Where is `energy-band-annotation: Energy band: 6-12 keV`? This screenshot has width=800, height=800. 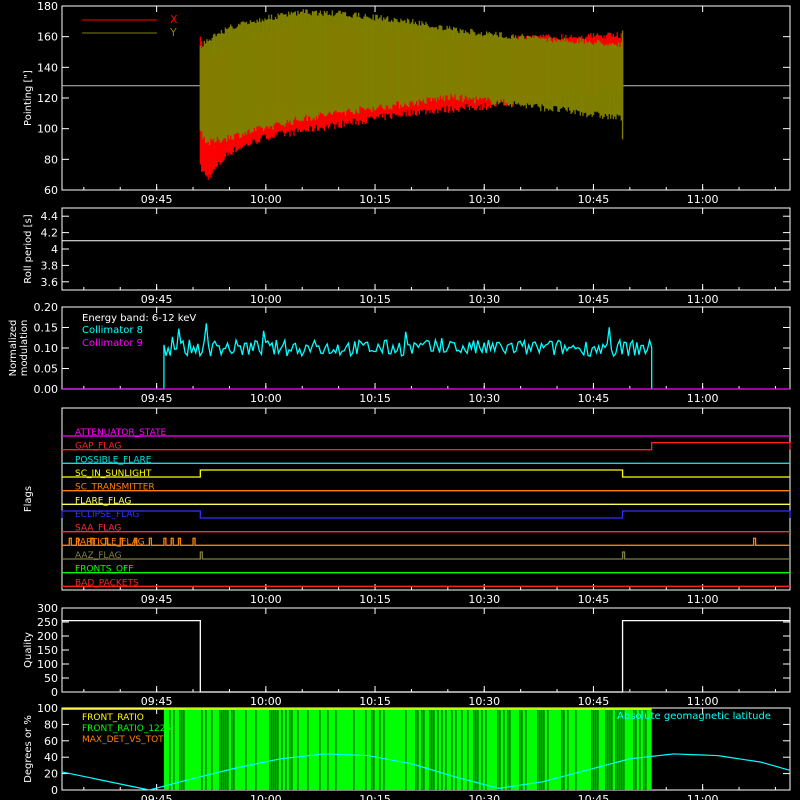
energy-band-annotation: Energy band: 6-12 keV is located at coordinates (139, 318).